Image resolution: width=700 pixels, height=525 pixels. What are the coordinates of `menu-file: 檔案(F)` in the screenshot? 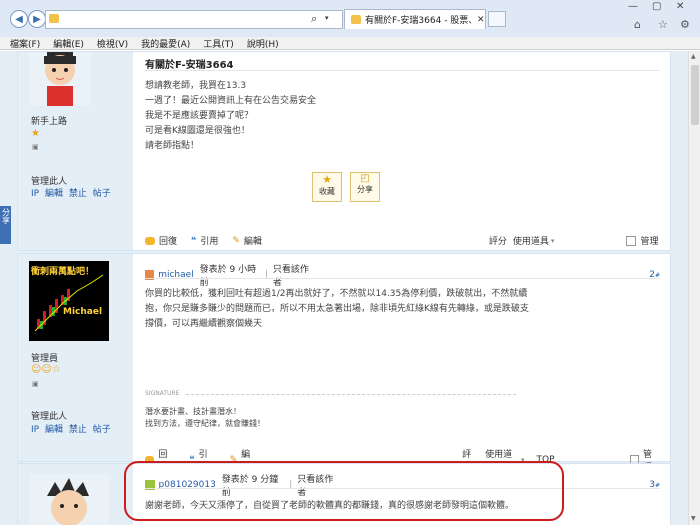 It's located at (25, 43).